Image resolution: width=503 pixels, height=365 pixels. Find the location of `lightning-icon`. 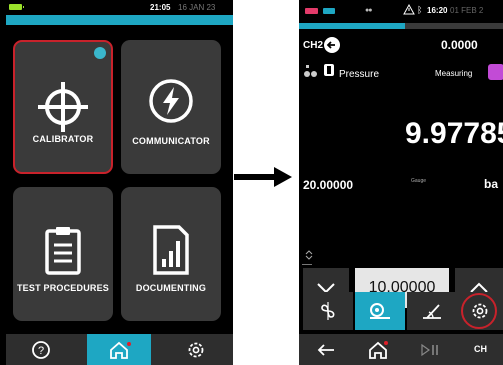

lightning-icon is located at coordinates (171, 101).